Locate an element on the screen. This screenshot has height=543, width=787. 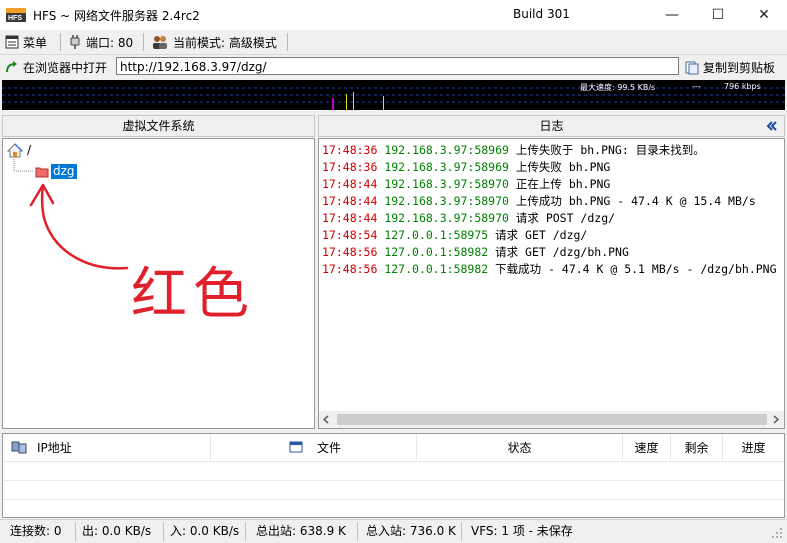
menu-button: 菜单 is located at coordinates (26, 42).